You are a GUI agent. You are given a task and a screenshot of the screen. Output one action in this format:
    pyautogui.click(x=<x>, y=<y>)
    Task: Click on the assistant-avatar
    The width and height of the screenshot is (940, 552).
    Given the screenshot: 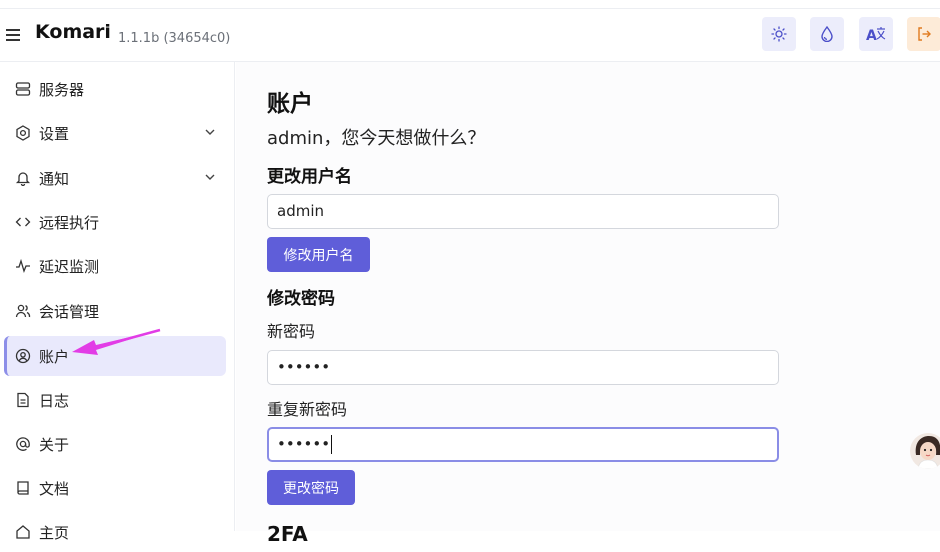 What is the action you would take?
    pyautogui.click(x=925, y=451)
    